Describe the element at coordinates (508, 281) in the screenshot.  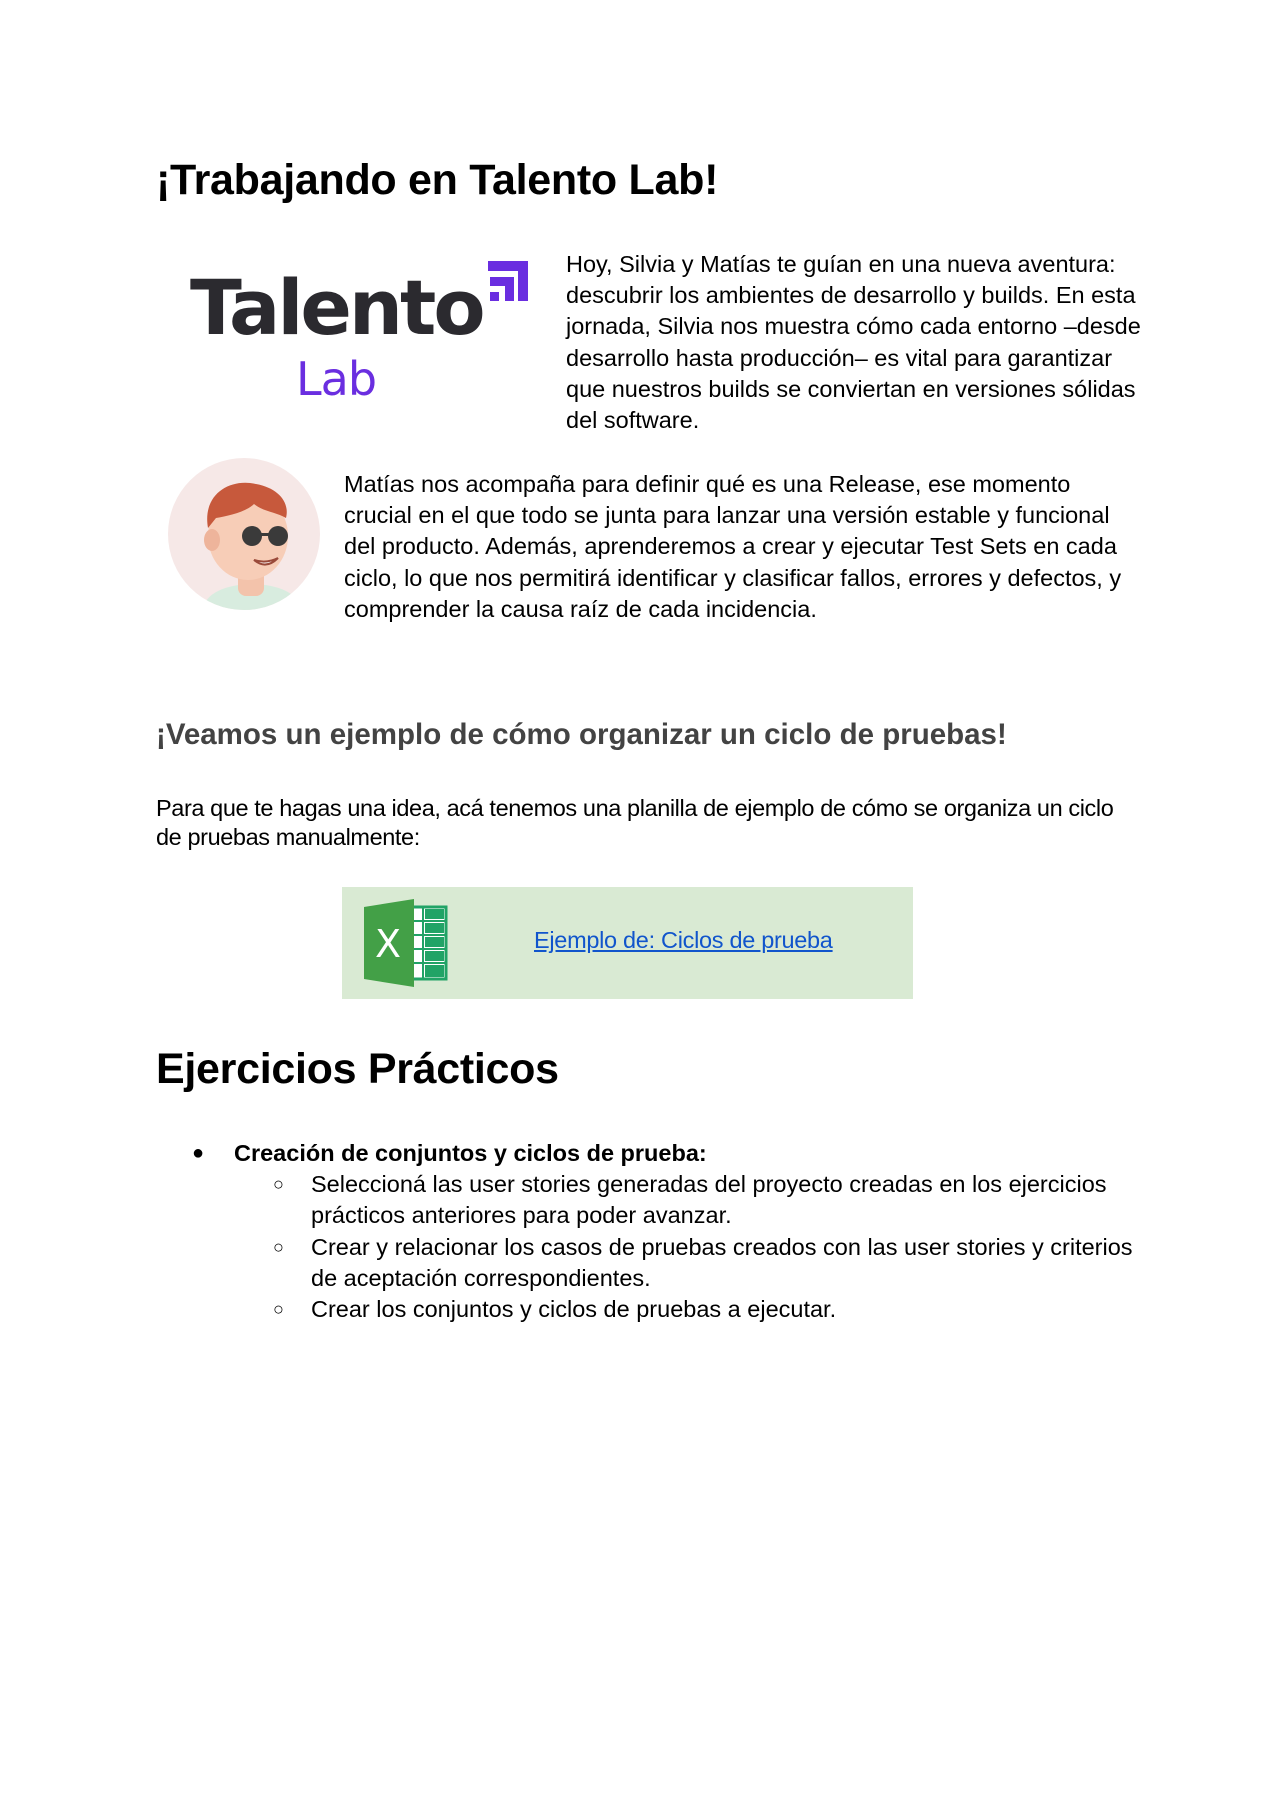
I see `logo-arrow-icon` at that location.